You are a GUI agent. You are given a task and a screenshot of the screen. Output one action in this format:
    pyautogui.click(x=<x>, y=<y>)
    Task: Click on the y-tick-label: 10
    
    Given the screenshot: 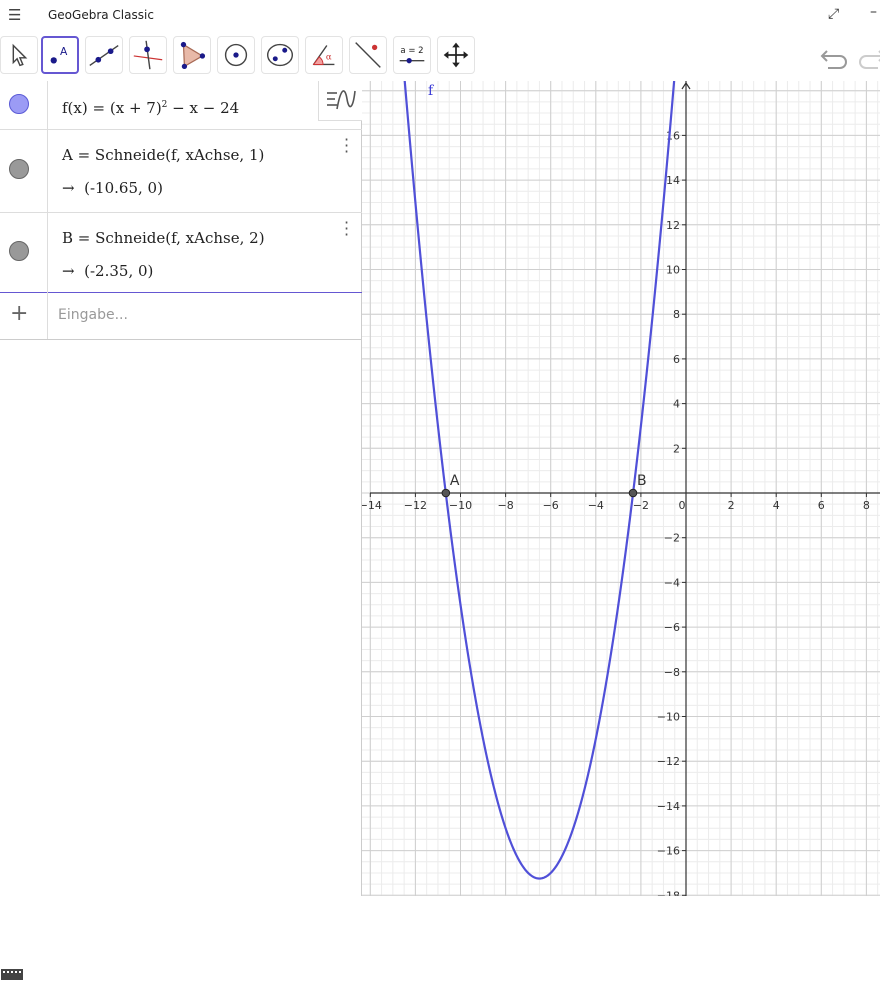 What is the action you would take?
    pyautogui.click(x=673, y=270)
    